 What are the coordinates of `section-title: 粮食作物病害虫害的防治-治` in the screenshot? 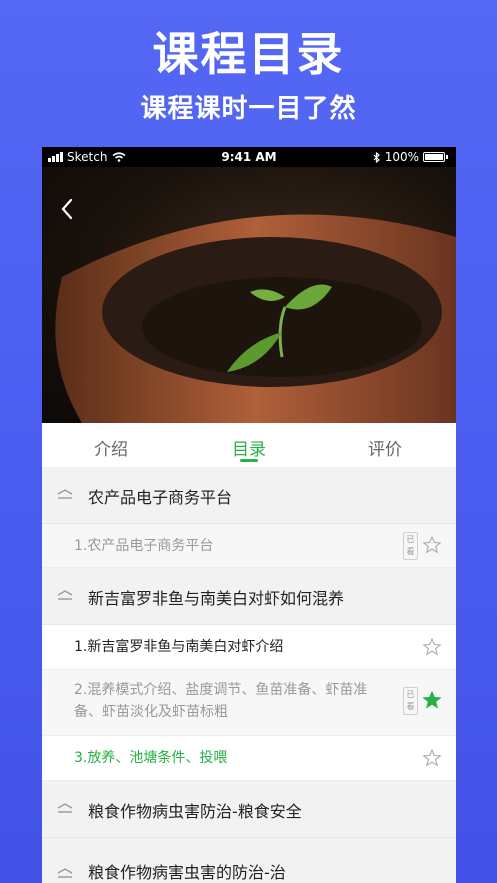 It's located at (187, 872).